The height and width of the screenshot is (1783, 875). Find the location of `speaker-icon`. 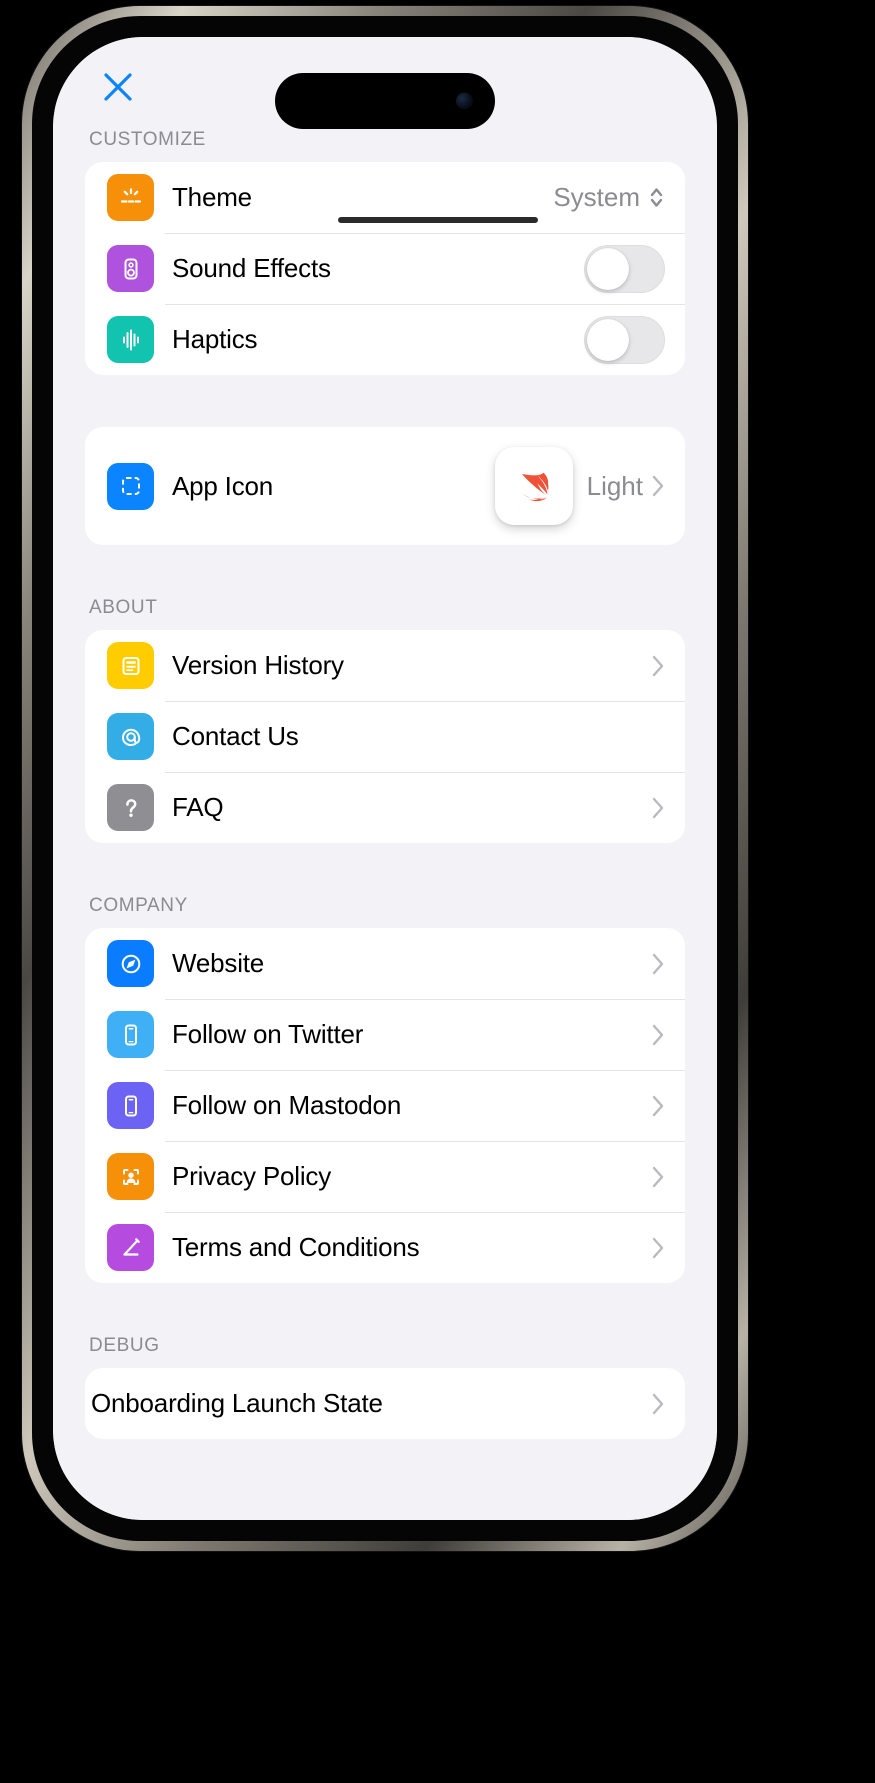

speaker-icon is located at coordinates (130, 268).